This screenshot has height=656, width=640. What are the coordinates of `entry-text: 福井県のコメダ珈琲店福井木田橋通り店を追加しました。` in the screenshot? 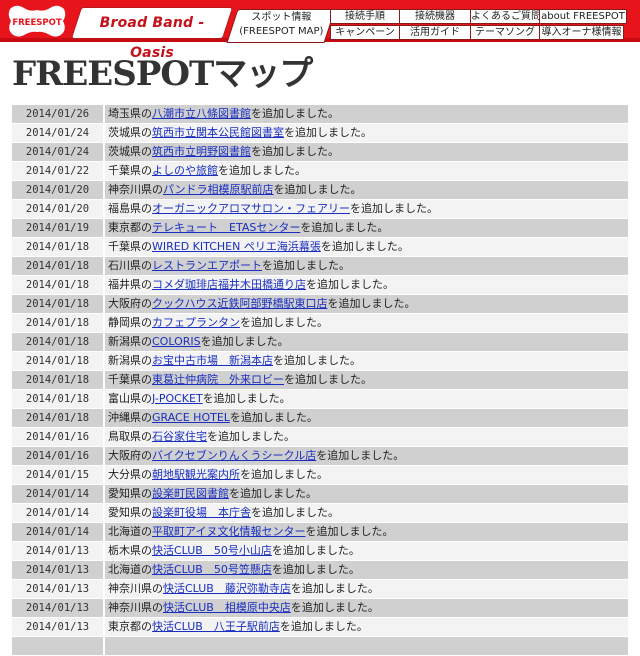 It's located at (366, 285).